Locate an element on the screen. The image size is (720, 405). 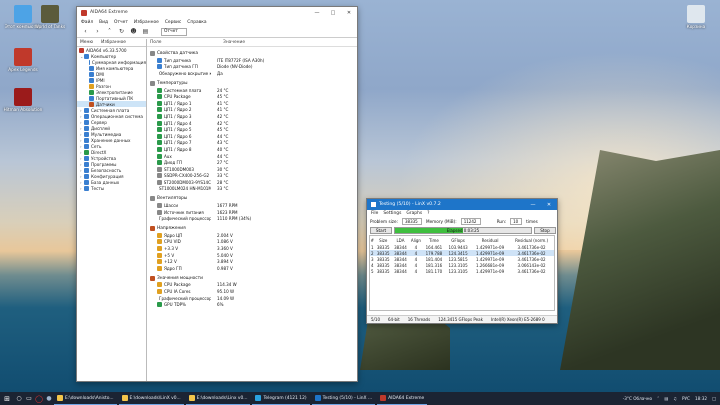
sensor-row: Ядро ЦП 2.004 V is located at coordinates (252, 235).